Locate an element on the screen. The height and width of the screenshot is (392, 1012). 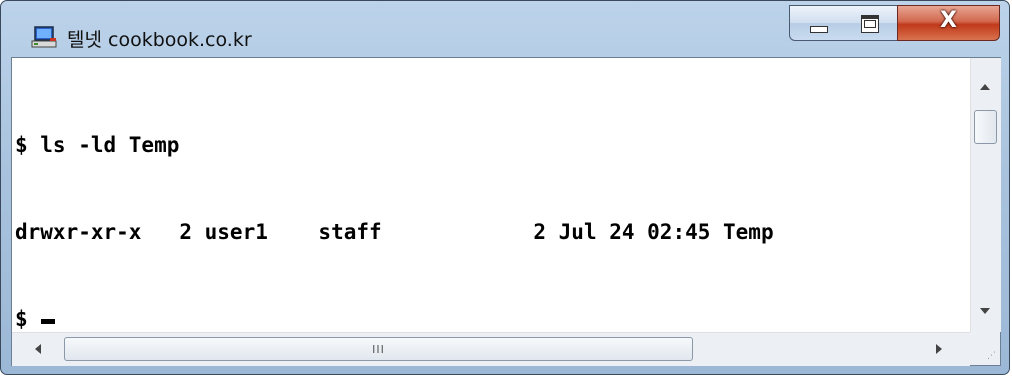
vertical-scrollbar is located at coordinates (985, 195).